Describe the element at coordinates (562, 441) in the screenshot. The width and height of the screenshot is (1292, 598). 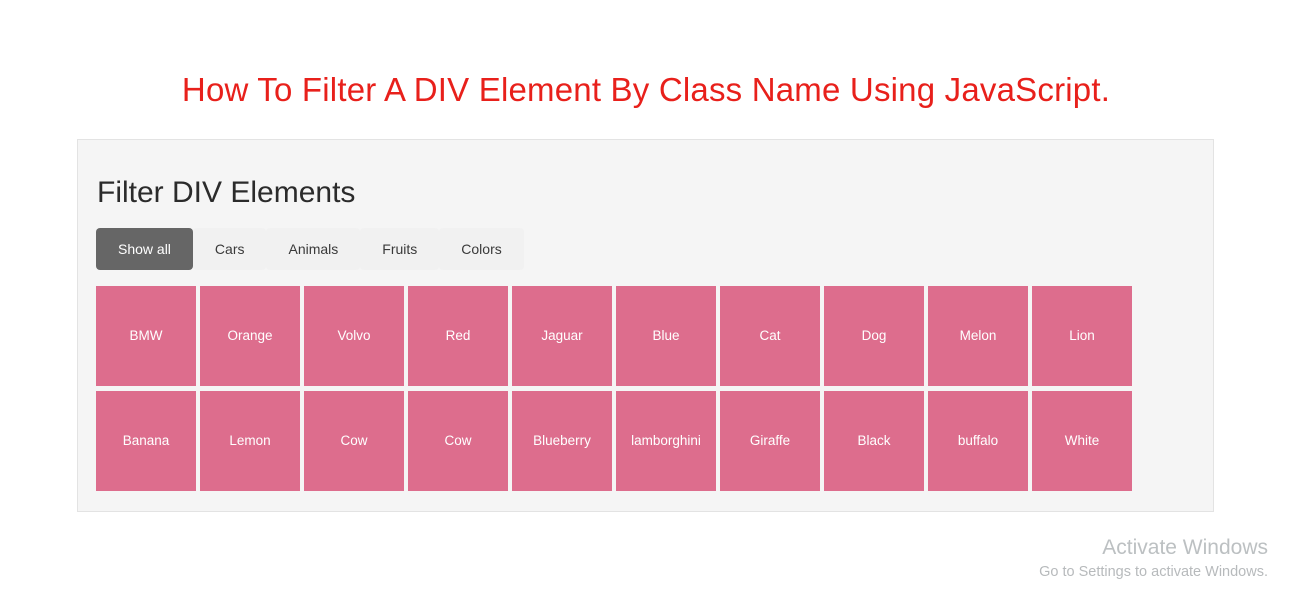
I see `tile-blueberry: Blueberry` at that location.